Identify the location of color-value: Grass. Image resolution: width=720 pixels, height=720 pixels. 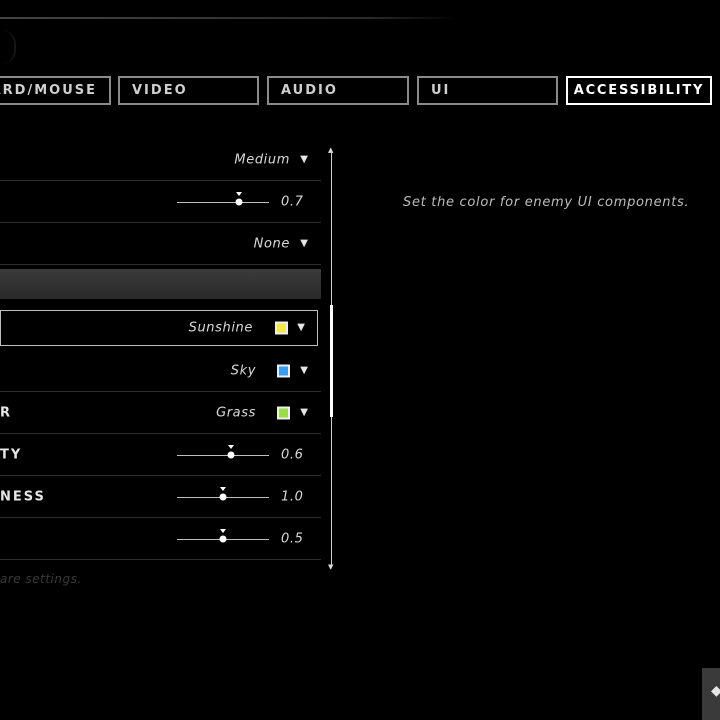
(236, 412).